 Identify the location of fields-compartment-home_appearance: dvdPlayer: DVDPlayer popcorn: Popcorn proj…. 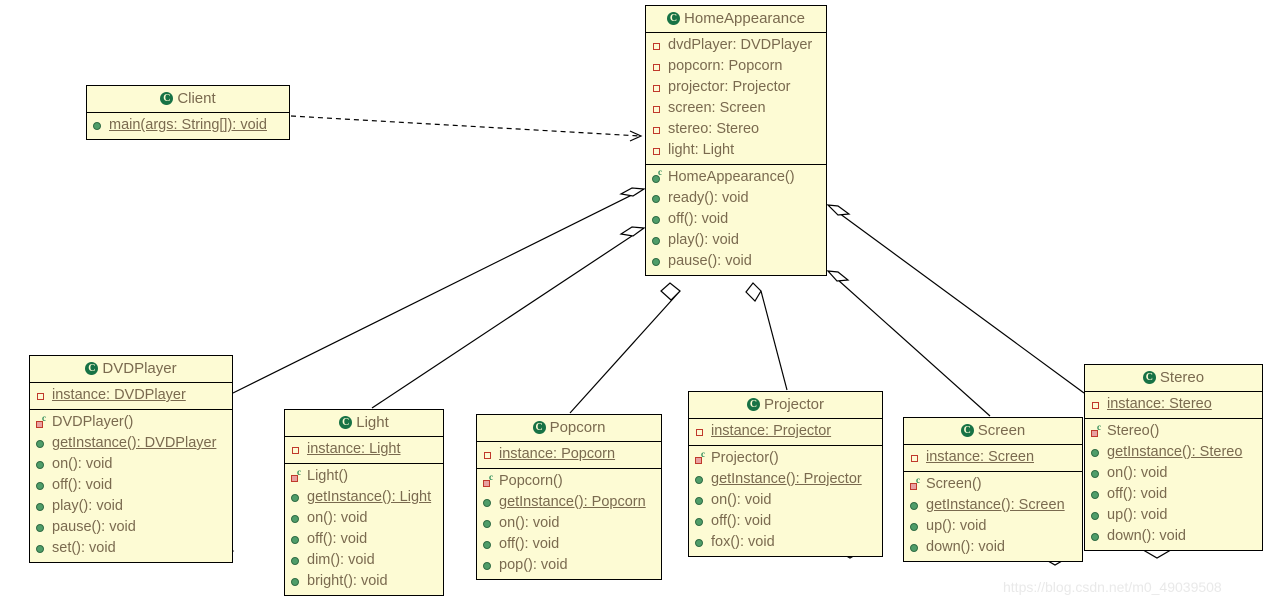
(736, 99).